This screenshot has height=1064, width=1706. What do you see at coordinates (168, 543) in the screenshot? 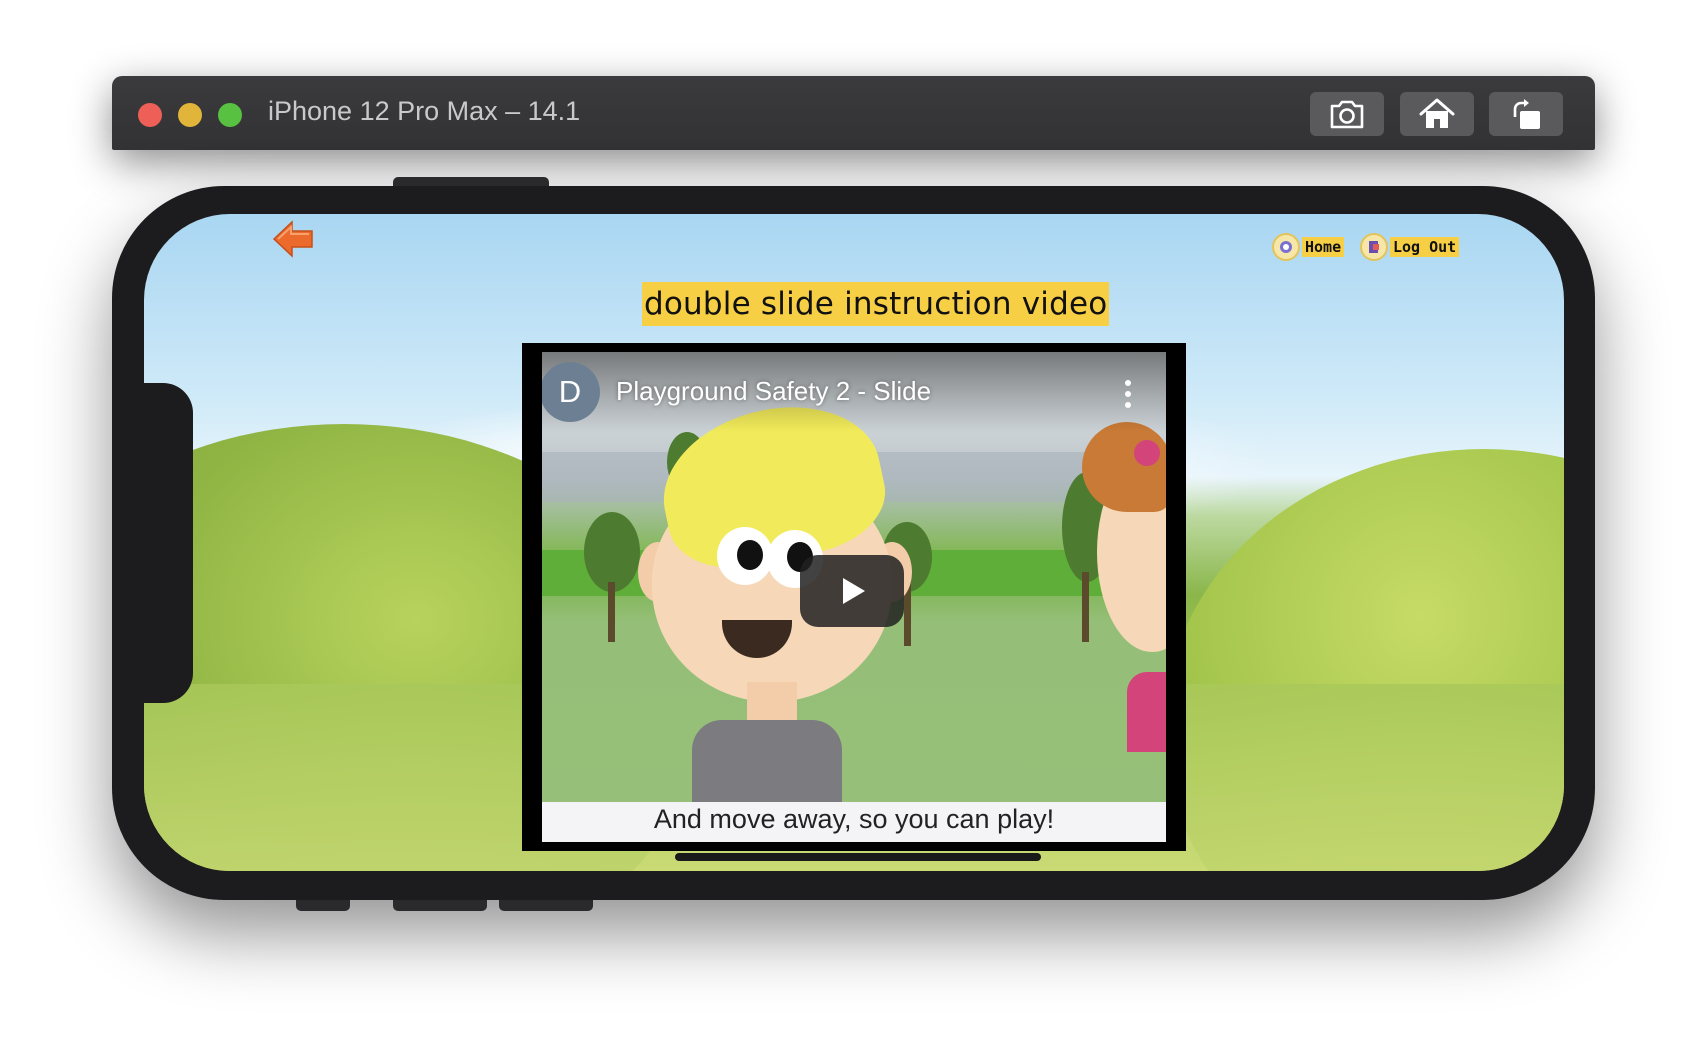
I see `phone-notch` at bounding box center [168, 543].